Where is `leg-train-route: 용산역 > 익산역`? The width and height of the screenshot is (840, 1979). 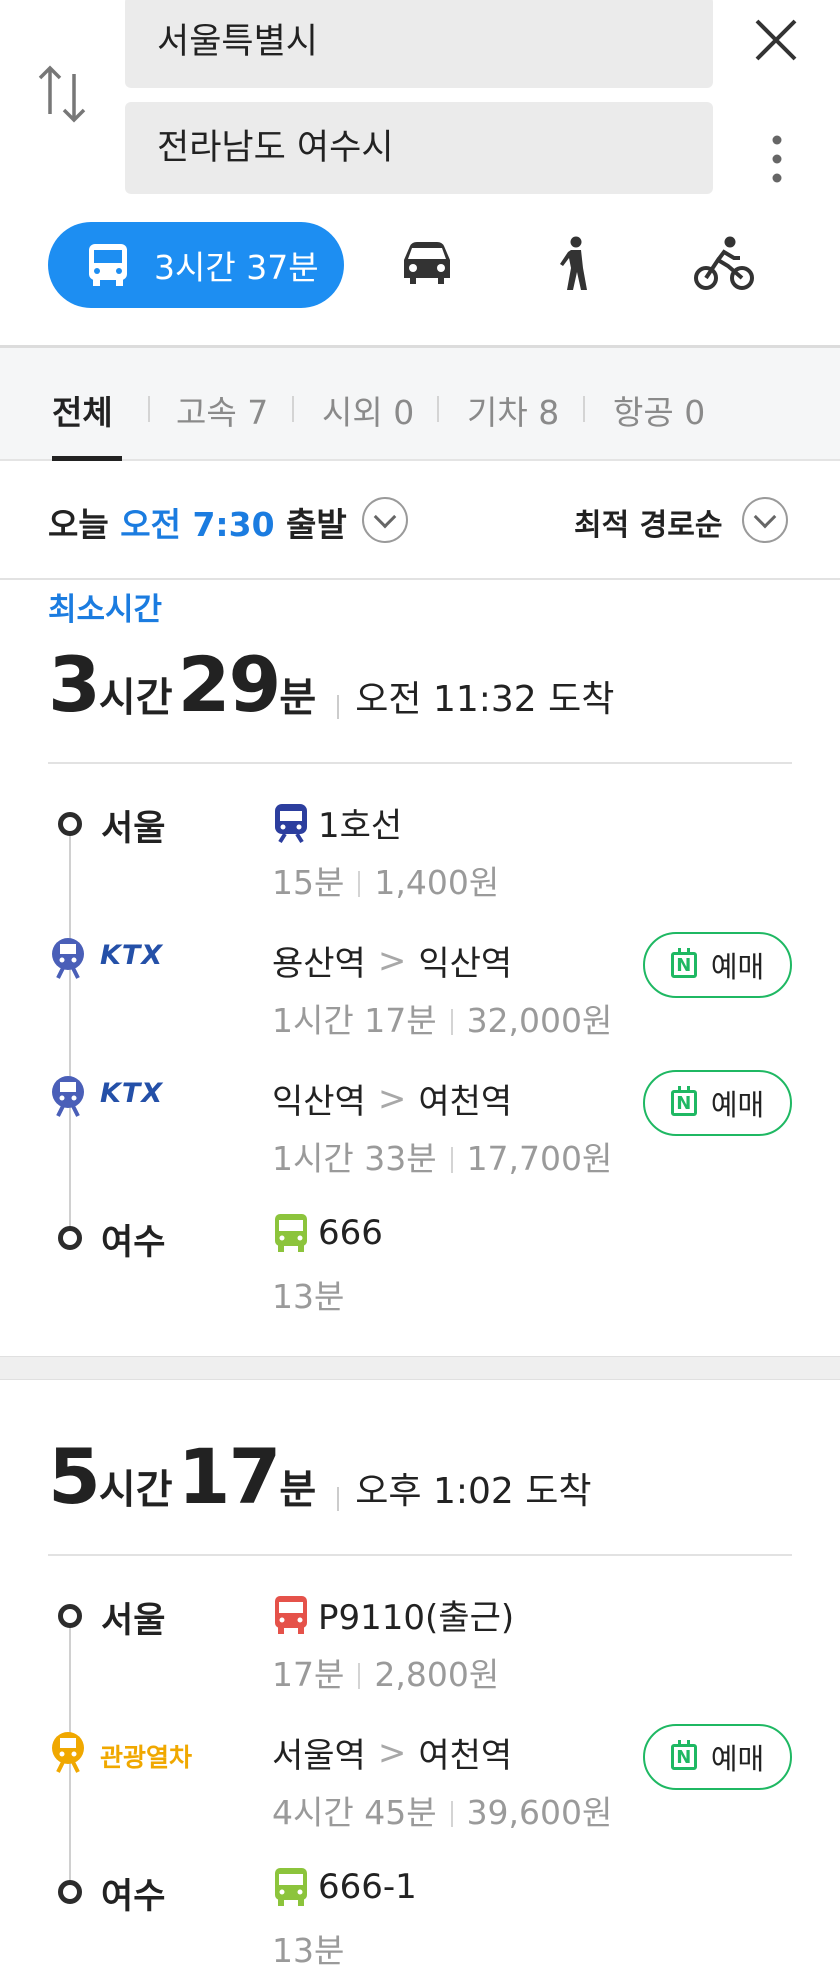
leg-train-route: 용산역 > 익산역 is located at coordinates (392, 960).